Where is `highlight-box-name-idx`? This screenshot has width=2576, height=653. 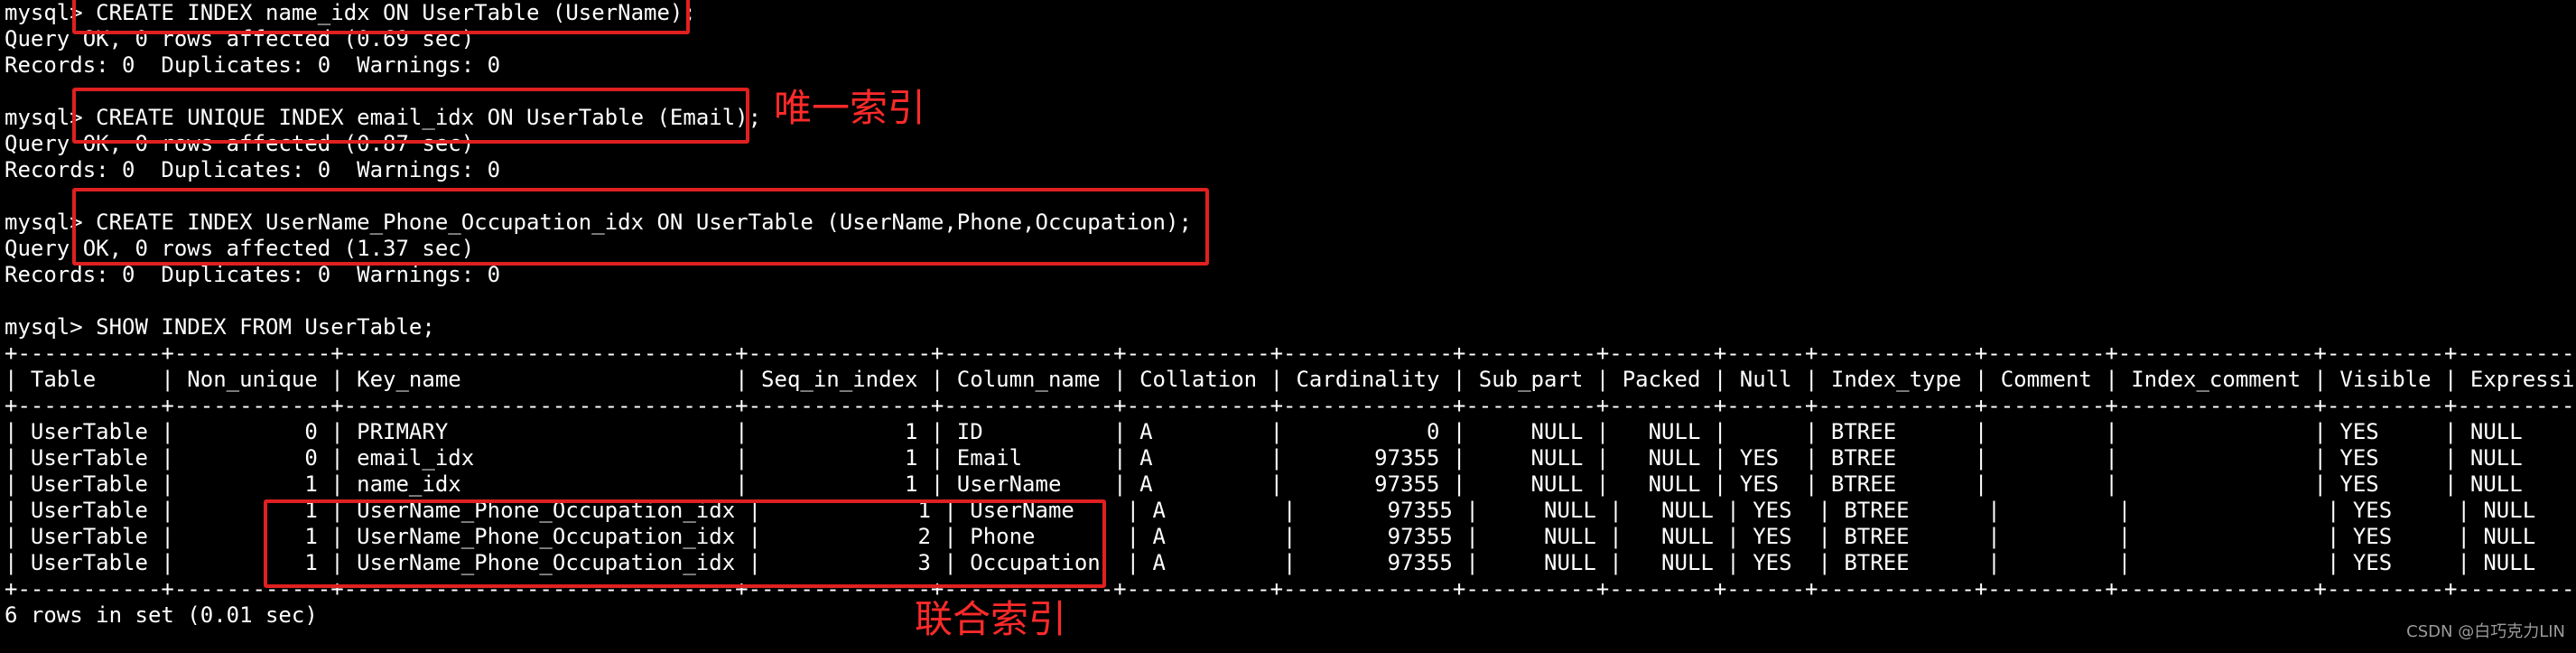
highlight-box-name-idx is located at coordinates (381, 17).